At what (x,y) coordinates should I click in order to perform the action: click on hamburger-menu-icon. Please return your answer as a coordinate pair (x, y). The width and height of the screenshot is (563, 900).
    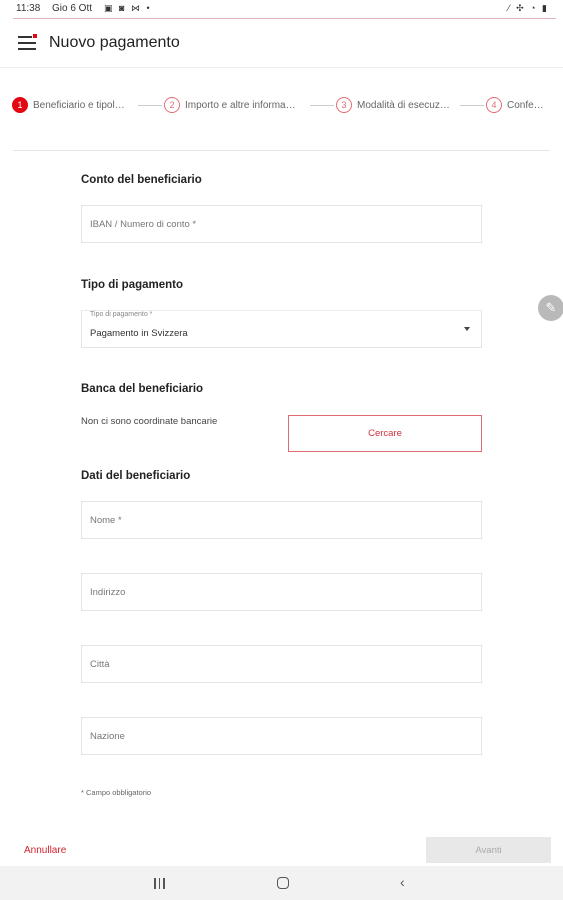
    Looking at the image, I should click on (27, 42).